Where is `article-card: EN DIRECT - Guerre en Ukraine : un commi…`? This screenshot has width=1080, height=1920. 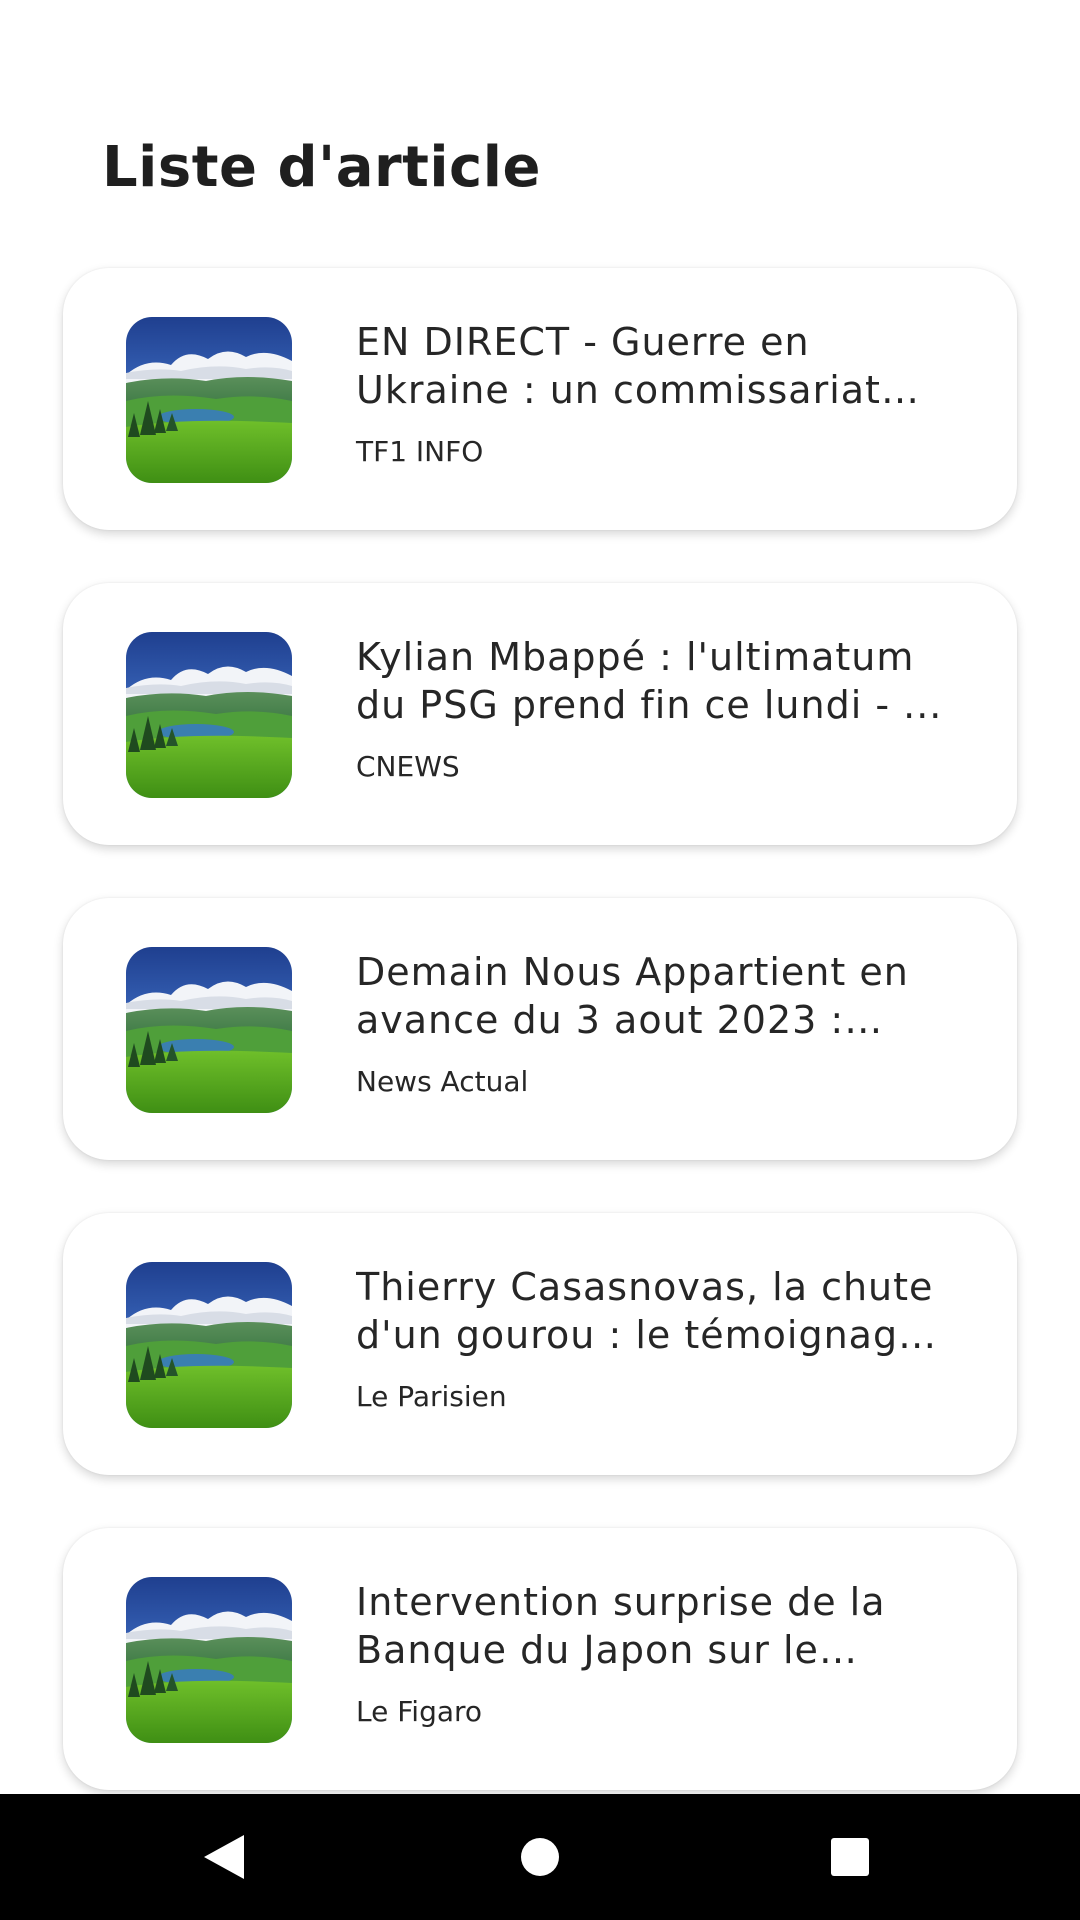
article-card: EN DIRECT - Guerre en Ukraine : un commi… is located at coordinates (540, 399).